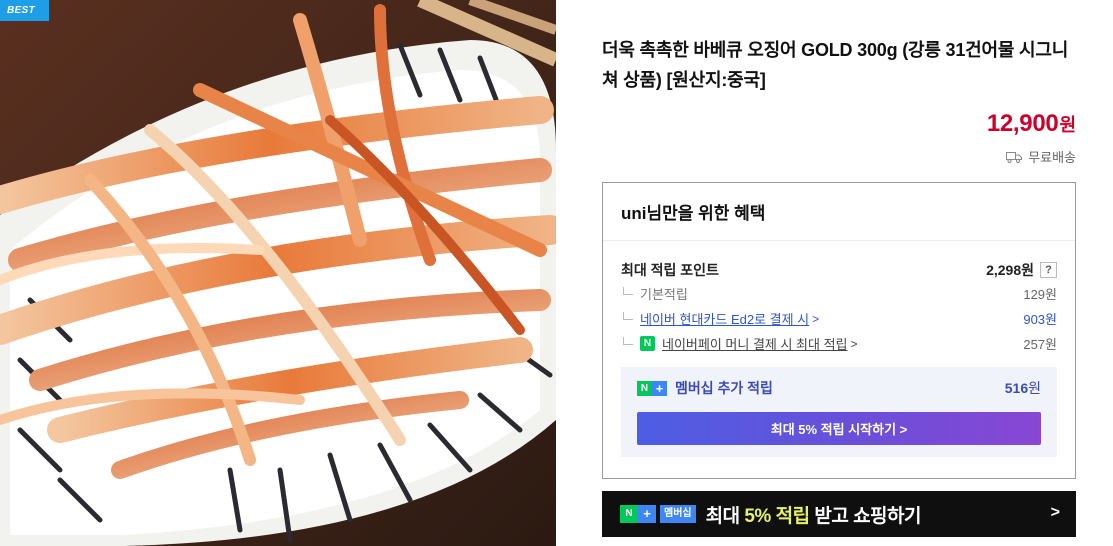 Image resolution: width=1113 pixels, height=546 pixels. Describe the element at coordinates (724, 318) in the screenshot. I see `card-benefit-link: 네이버 현대카드 Ed2로 결제 시` at that location.